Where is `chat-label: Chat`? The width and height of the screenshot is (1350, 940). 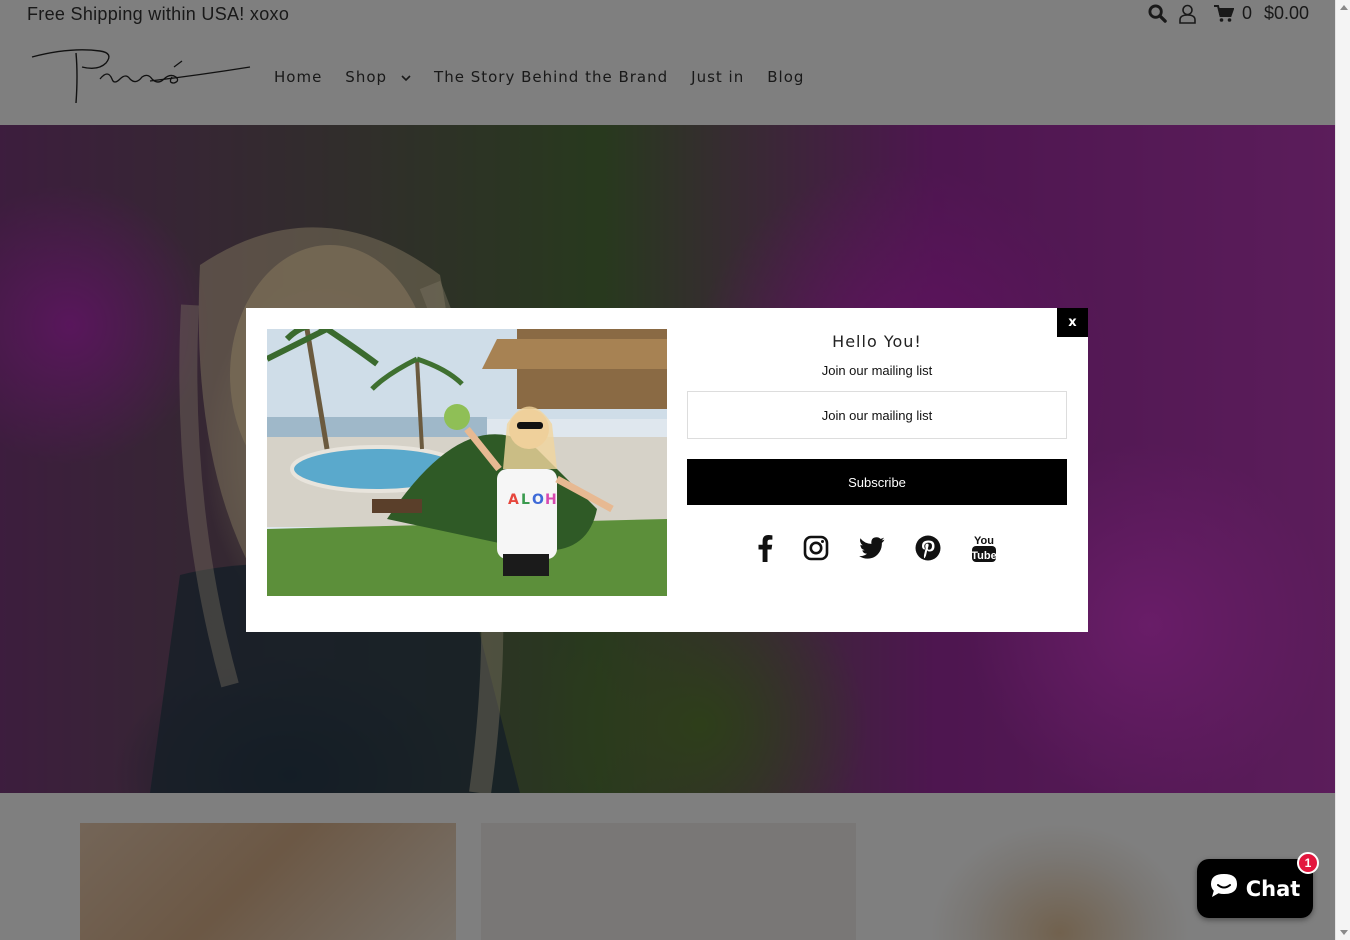 chat-label: Chat is located at coordinates (1273, 888).